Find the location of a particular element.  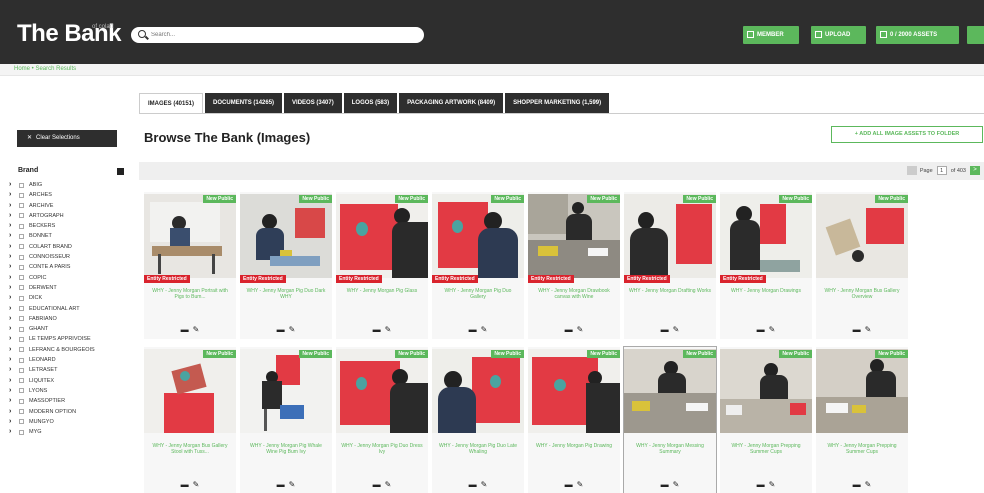

brand-filter-item: › COPIC is located at coordinates (68, 278).